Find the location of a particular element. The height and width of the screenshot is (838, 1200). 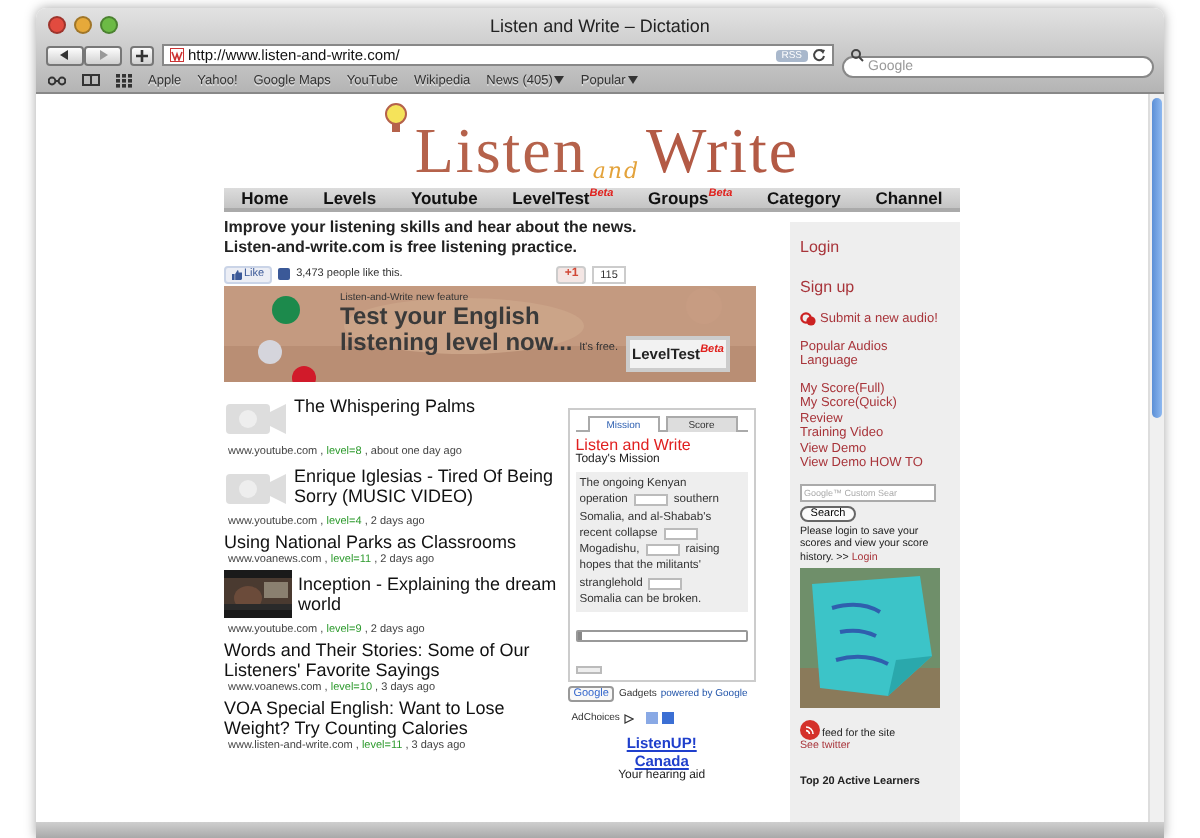

previous-ad-button is located at coordinates (651, 718).